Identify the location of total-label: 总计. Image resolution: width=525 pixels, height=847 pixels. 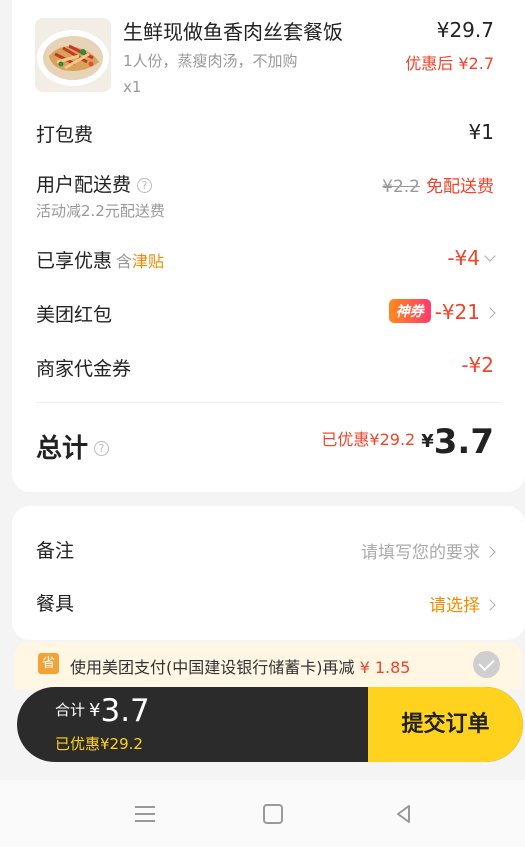
(62, 449).